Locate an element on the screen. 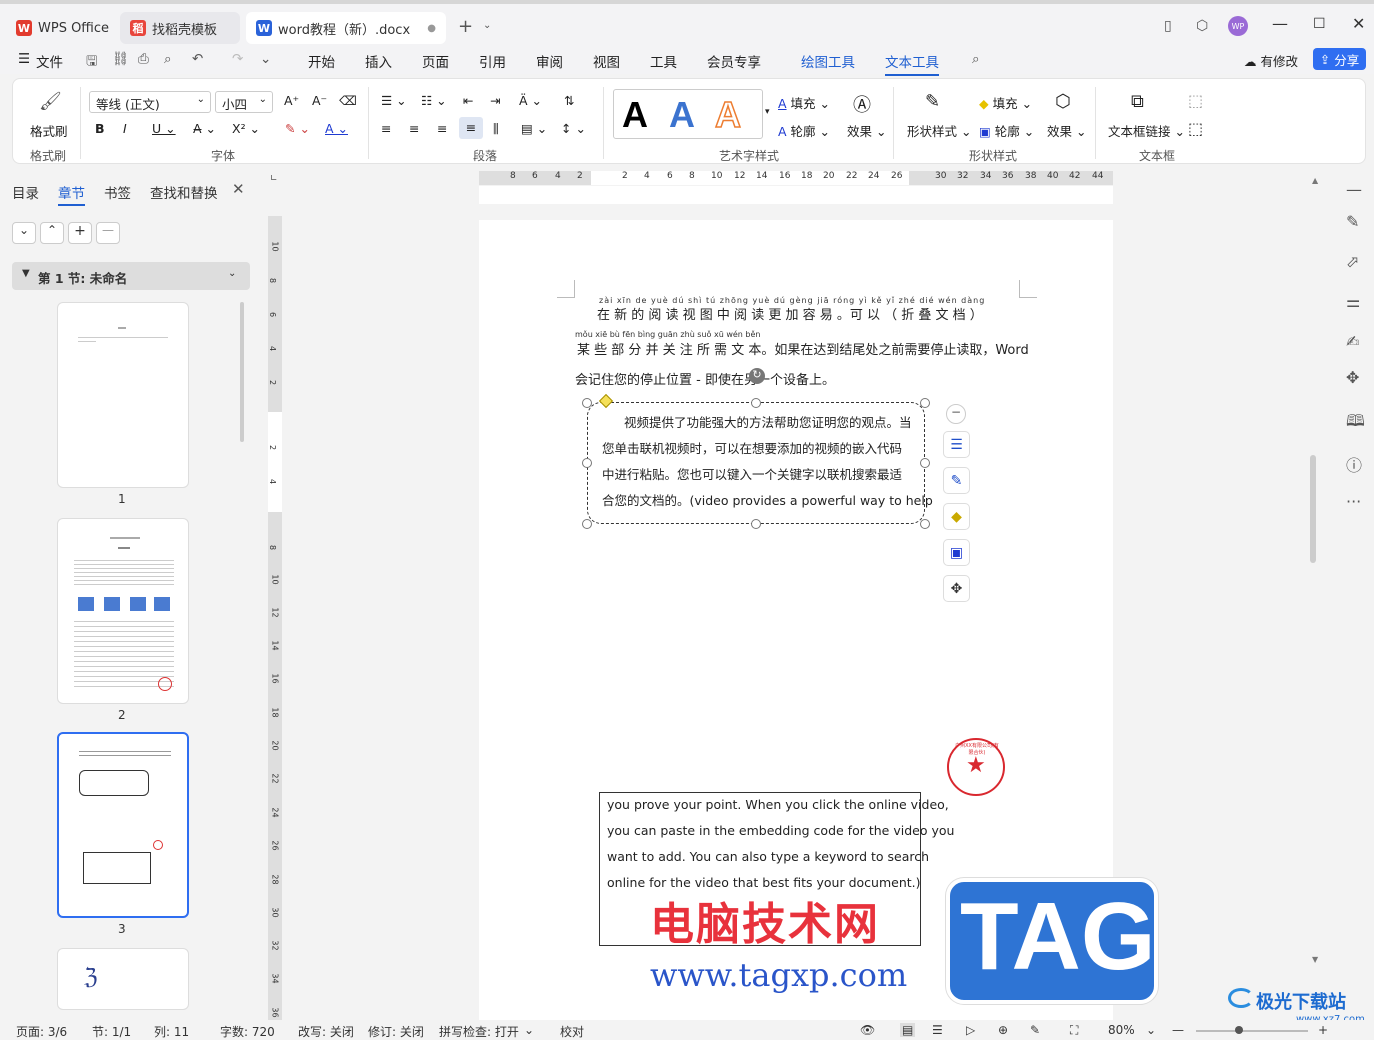 This screenshot has height=1040, width=1374. search-icon: ⌕ is located at coordinates (976, 59).